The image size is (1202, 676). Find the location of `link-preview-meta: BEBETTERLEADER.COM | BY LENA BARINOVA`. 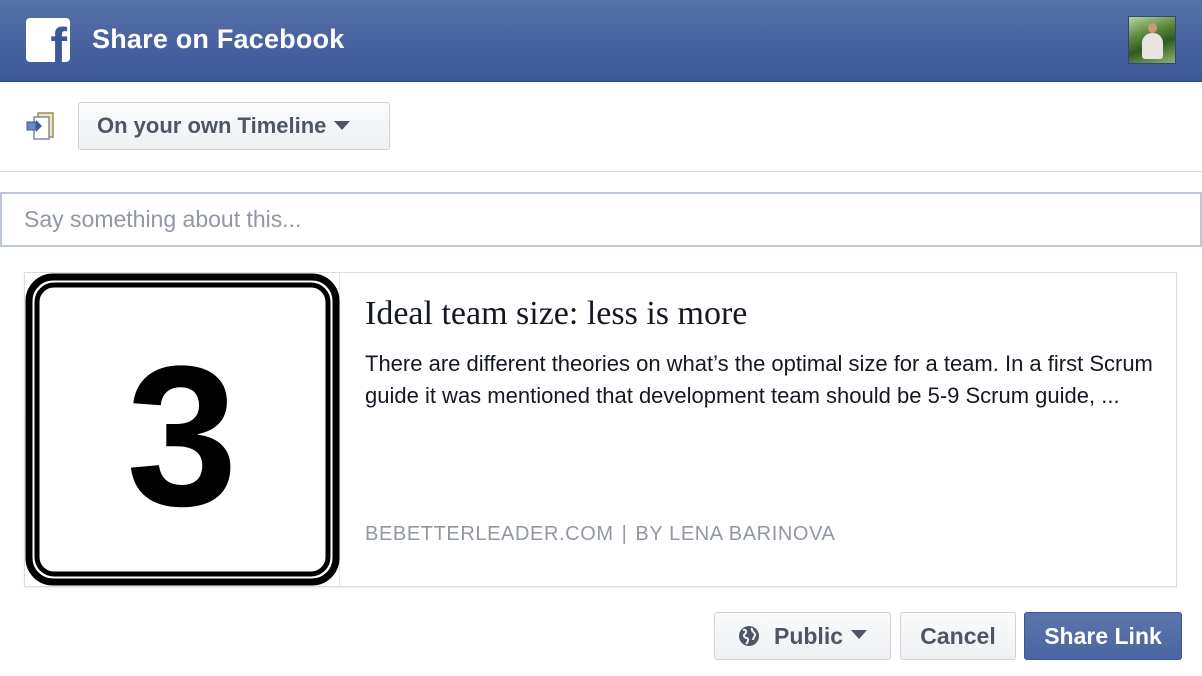

link-preview-meta: BEBETTERLEADER.COM | BY LENA BARINOVA is located at coordinates (600, 534).